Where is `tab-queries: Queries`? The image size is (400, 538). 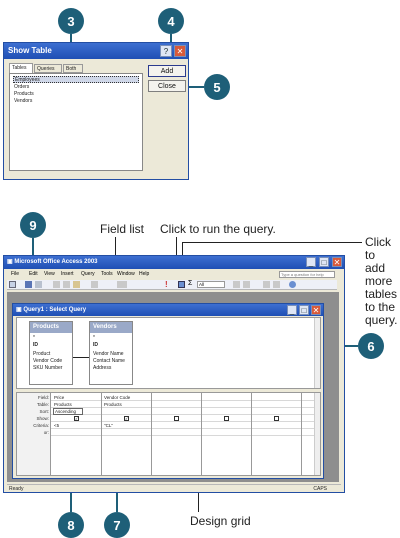 tab-queries: Queries is located at coordinates (48, 68).